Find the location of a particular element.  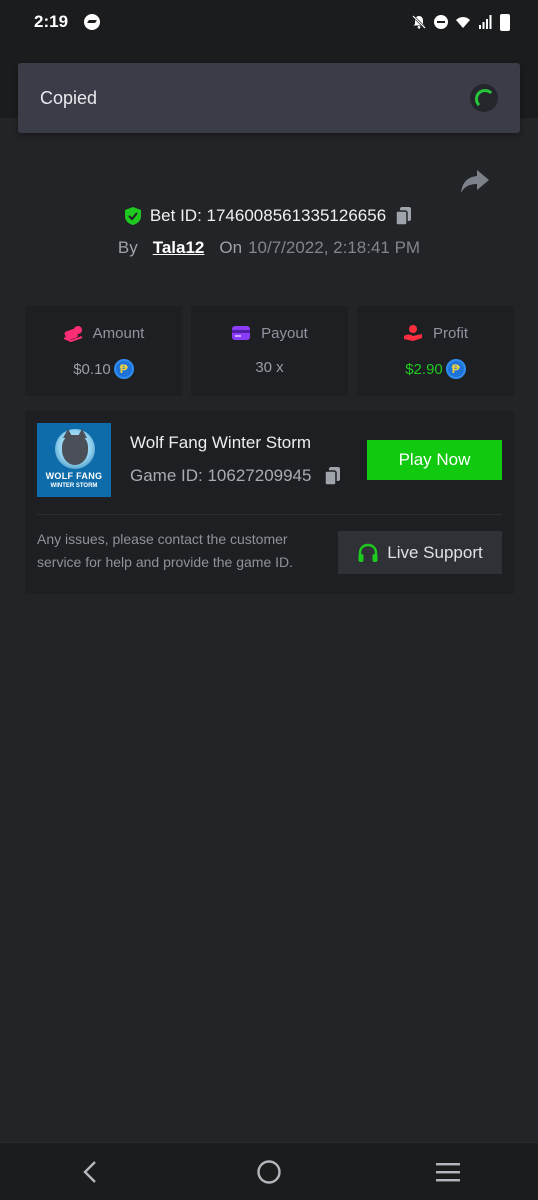

recents-button is located at coordinates (448, 1172).